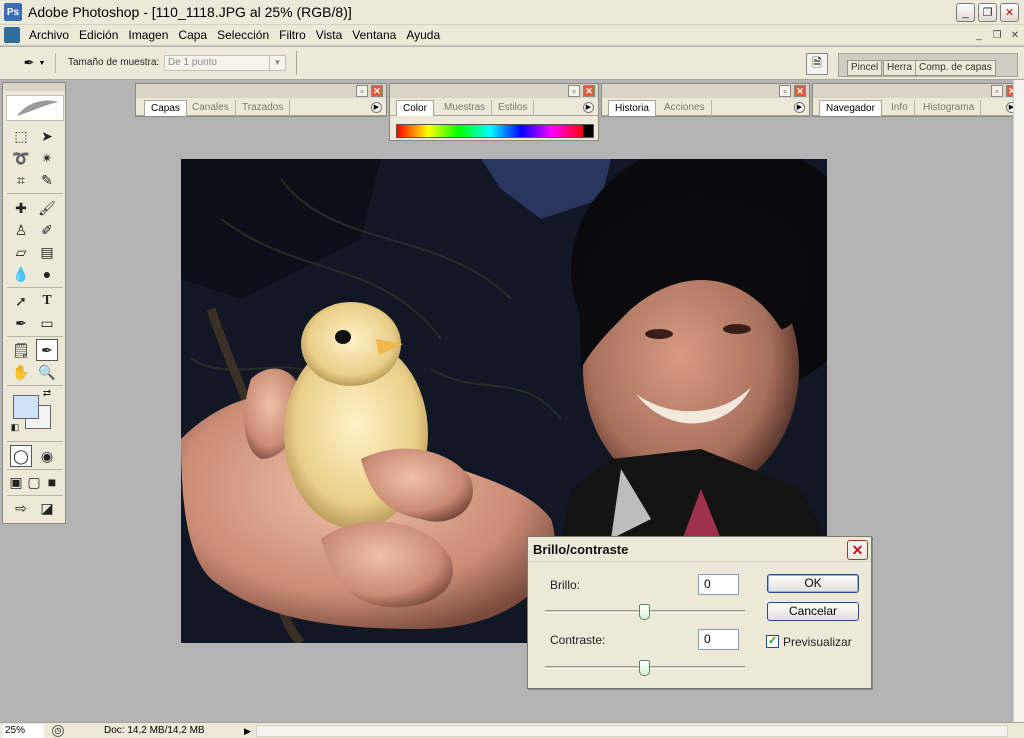  I want to click on crop-tool-icon: ⌗, so click(21, 180).